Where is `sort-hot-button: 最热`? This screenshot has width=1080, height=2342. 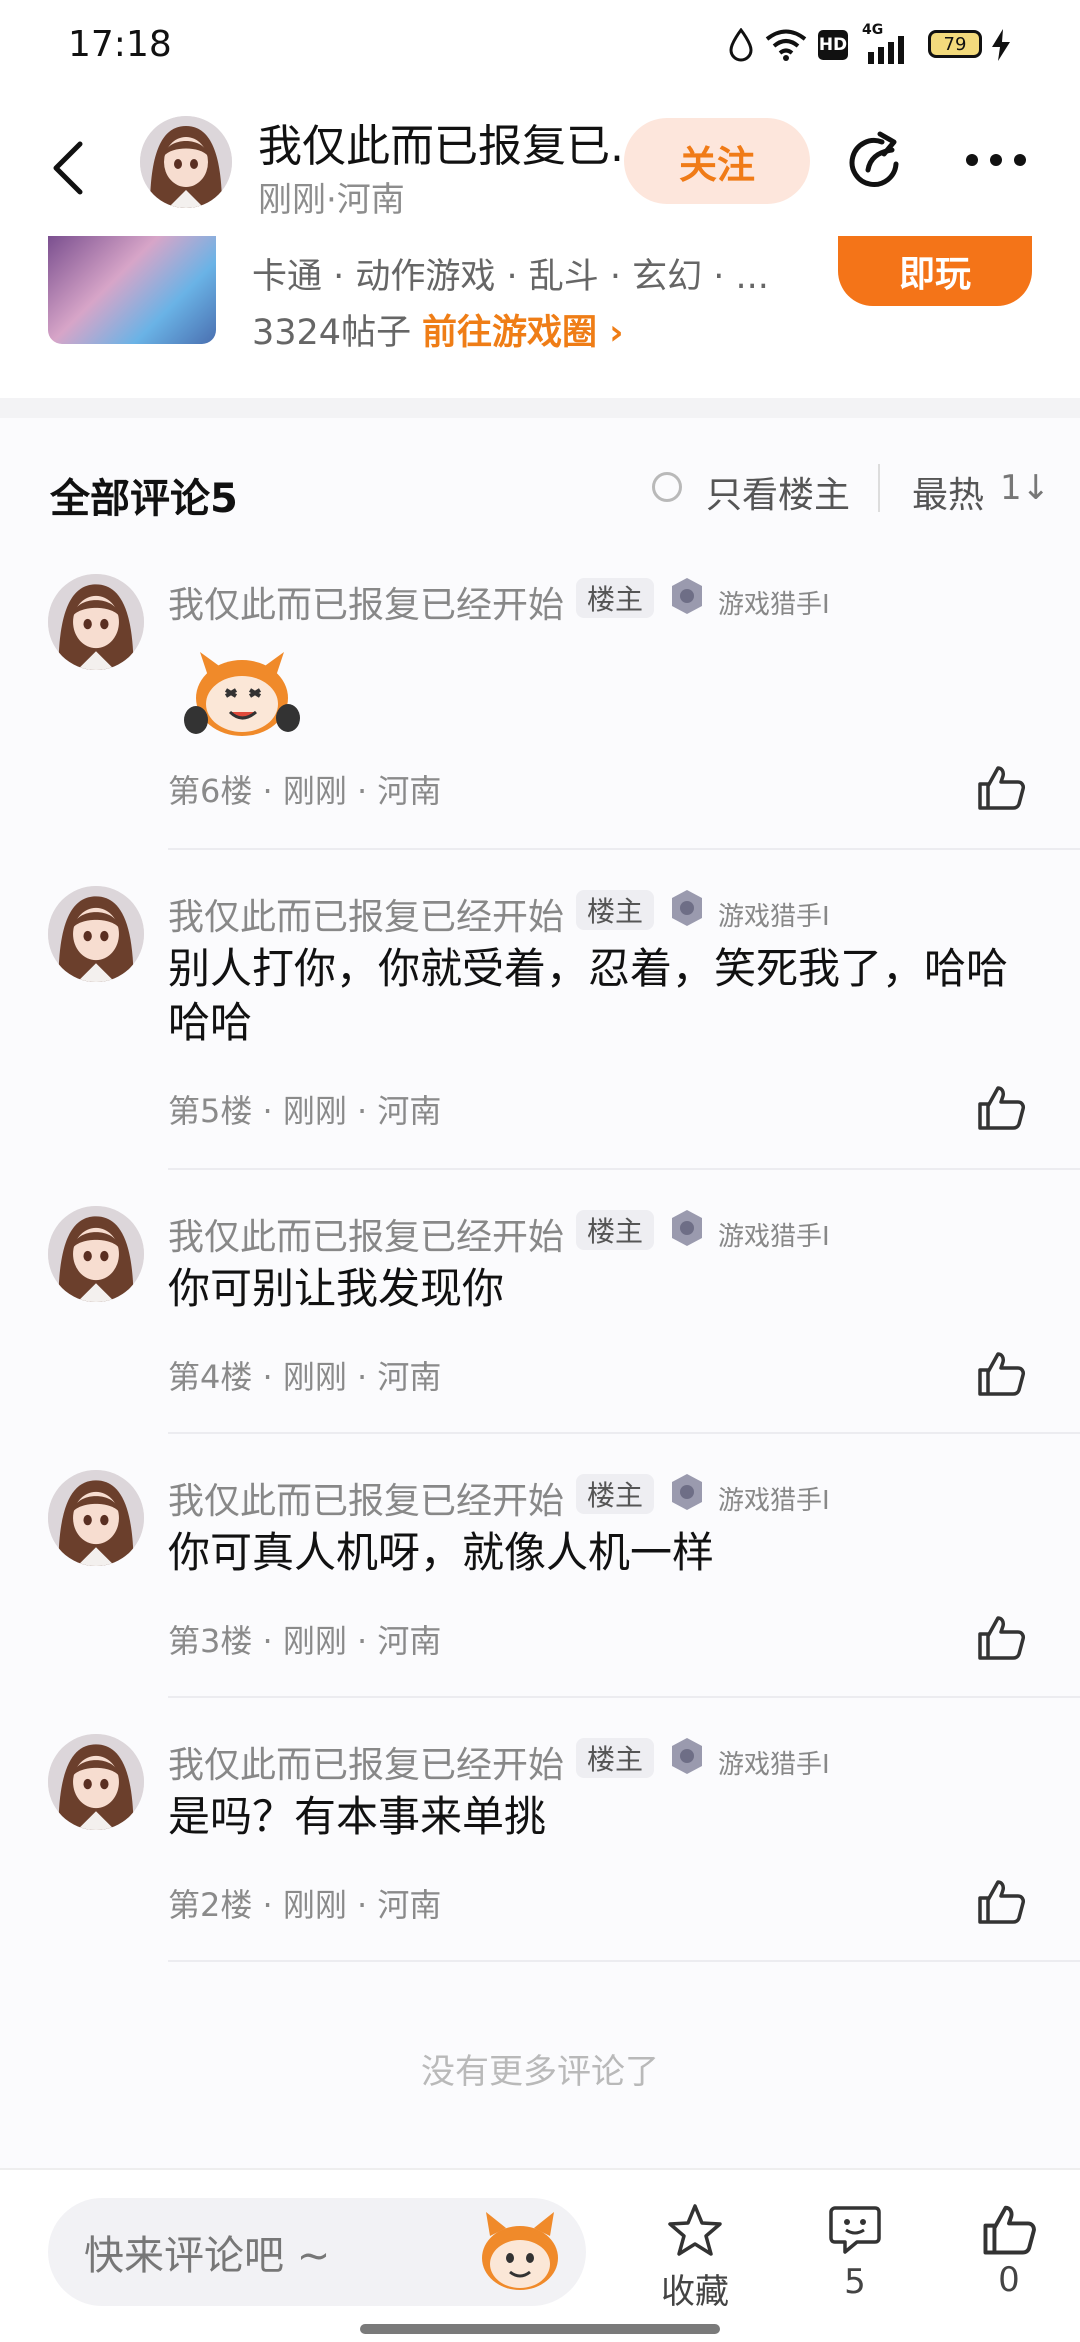
sort-hot-button: 最热 is located at coordinates (948, 492).